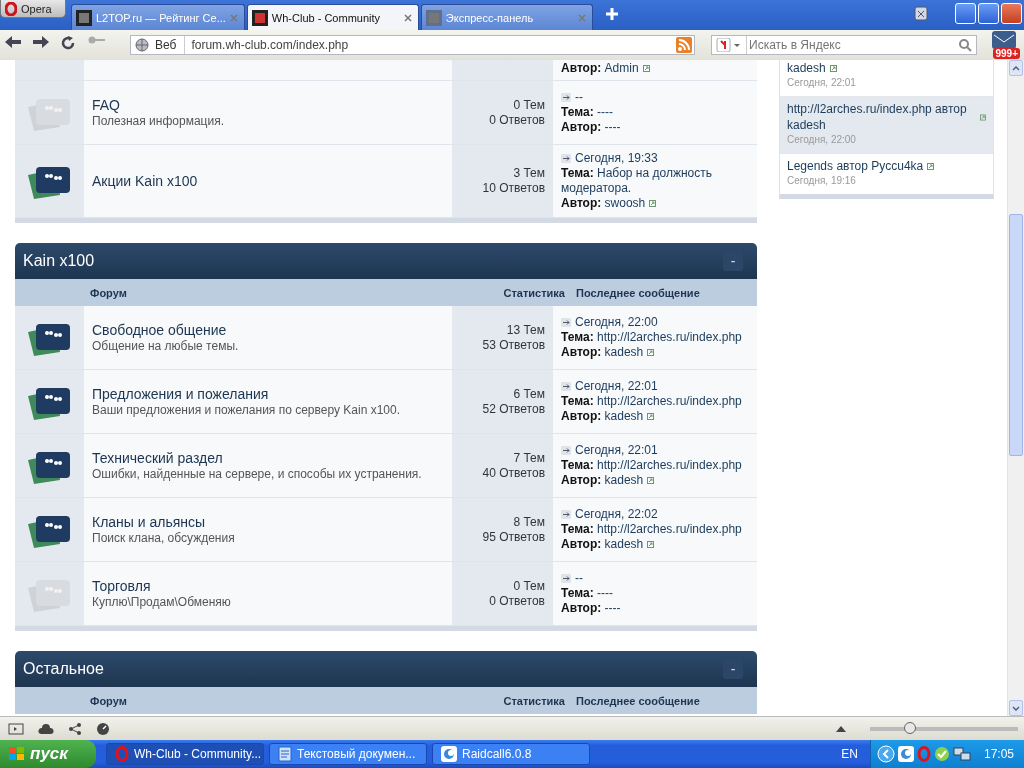  What do you see at coordinates (882, 117) in the screenshot?
I see `recent-topic-link: http://l2arches.ru/index.php автор kadesh` at bounding box center [882, 117].